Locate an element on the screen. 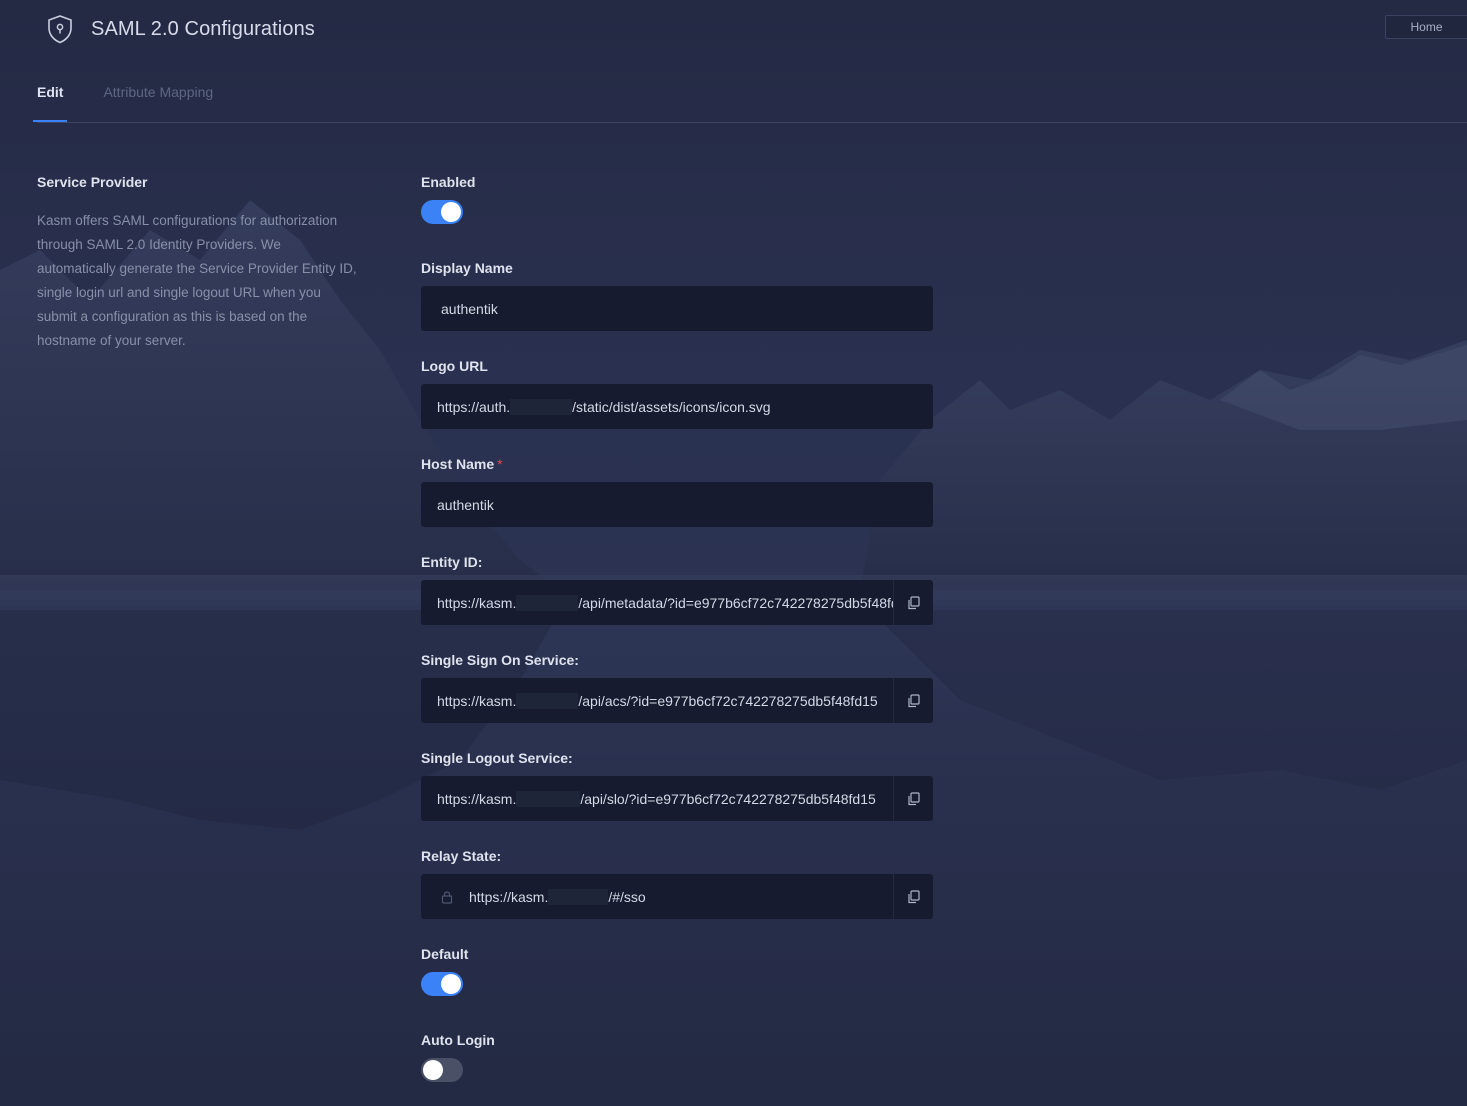 This screenshot has height=1106, width=1467. display-name-label: Display Name is located at coordinates (467, 268).